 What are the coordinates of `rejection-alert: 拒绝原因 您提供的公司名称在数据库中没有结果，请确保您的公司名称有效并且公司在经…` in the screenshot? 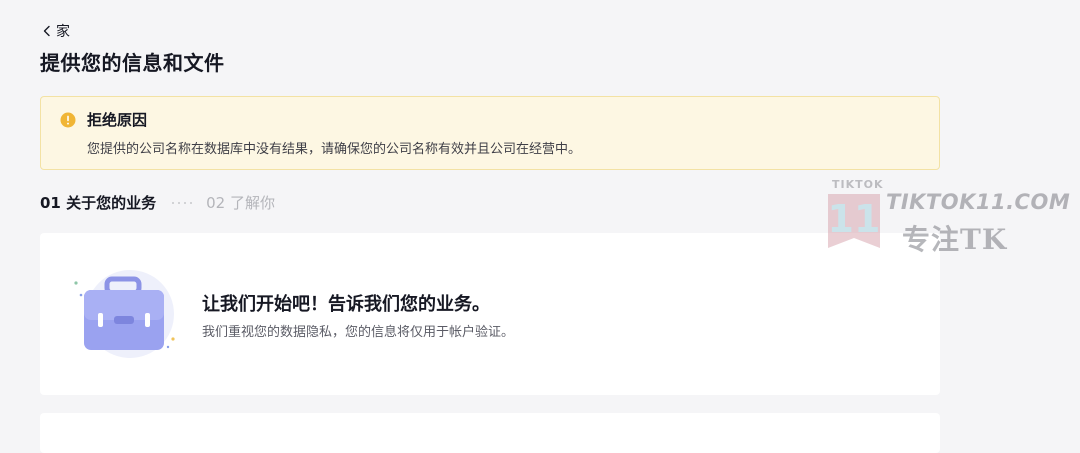 It's located at (490, 133).